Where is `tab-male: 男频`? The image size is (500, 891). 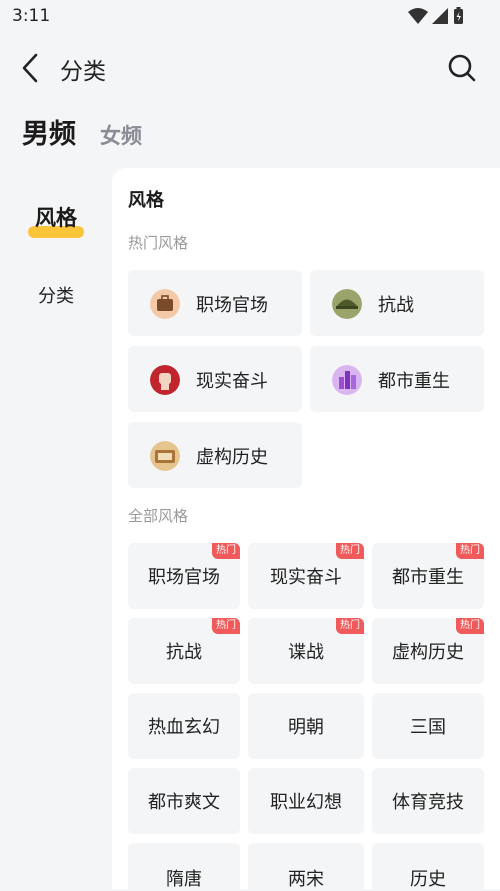 tab-male: 男频 is located at coordinates (49, 131).